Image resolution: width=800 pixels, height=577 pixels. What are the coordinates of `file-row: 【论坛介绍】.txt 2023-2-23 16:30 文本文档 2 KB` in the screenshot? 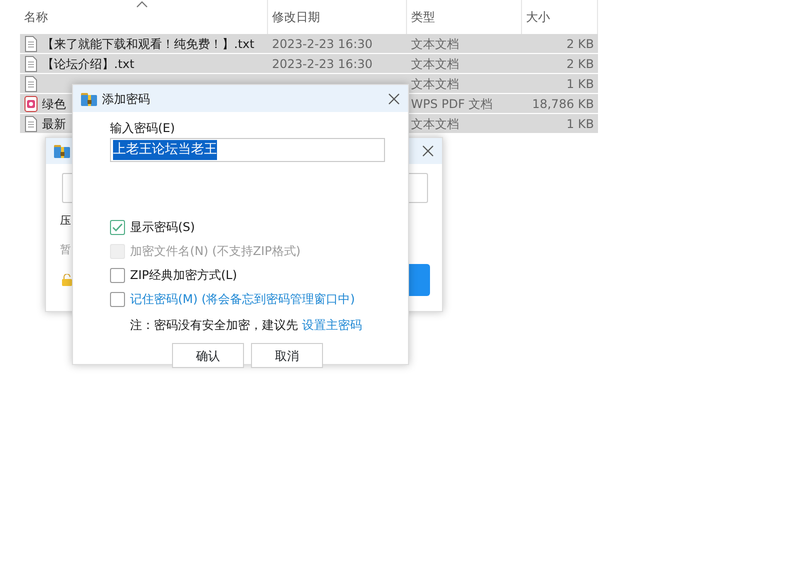 It's located at (309, 64).